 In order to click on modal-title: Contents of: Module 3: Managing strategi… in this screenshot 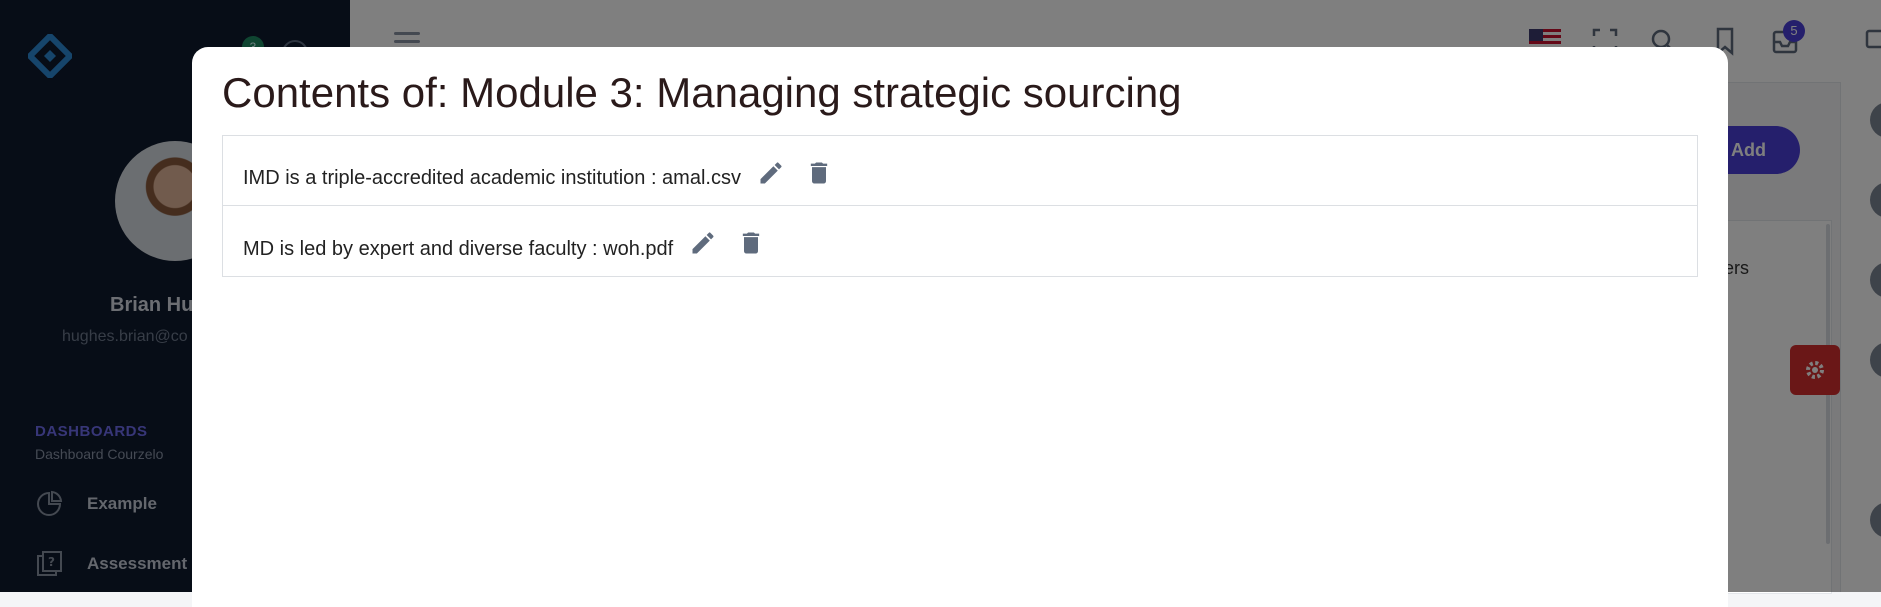, I will do `click(702, 92)`.